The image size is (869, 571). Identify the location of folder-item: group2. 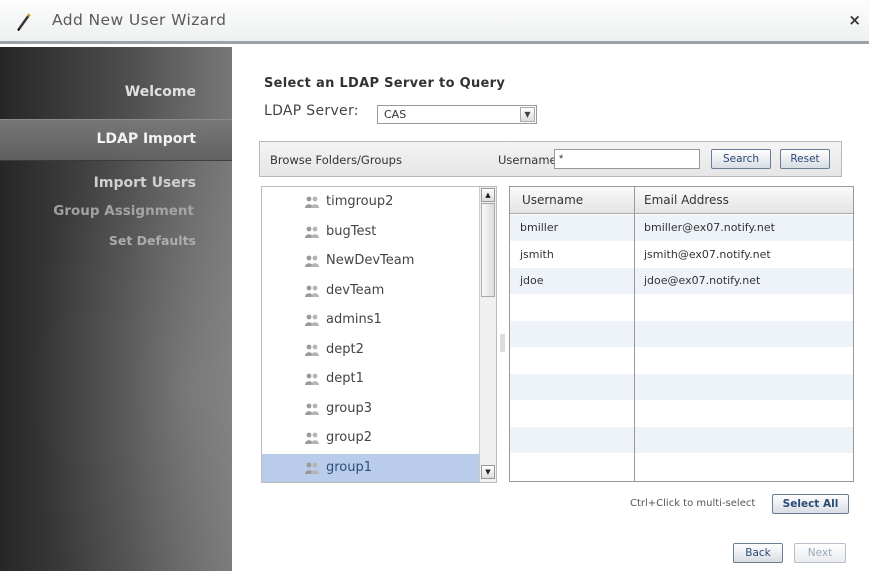
(370, 438).